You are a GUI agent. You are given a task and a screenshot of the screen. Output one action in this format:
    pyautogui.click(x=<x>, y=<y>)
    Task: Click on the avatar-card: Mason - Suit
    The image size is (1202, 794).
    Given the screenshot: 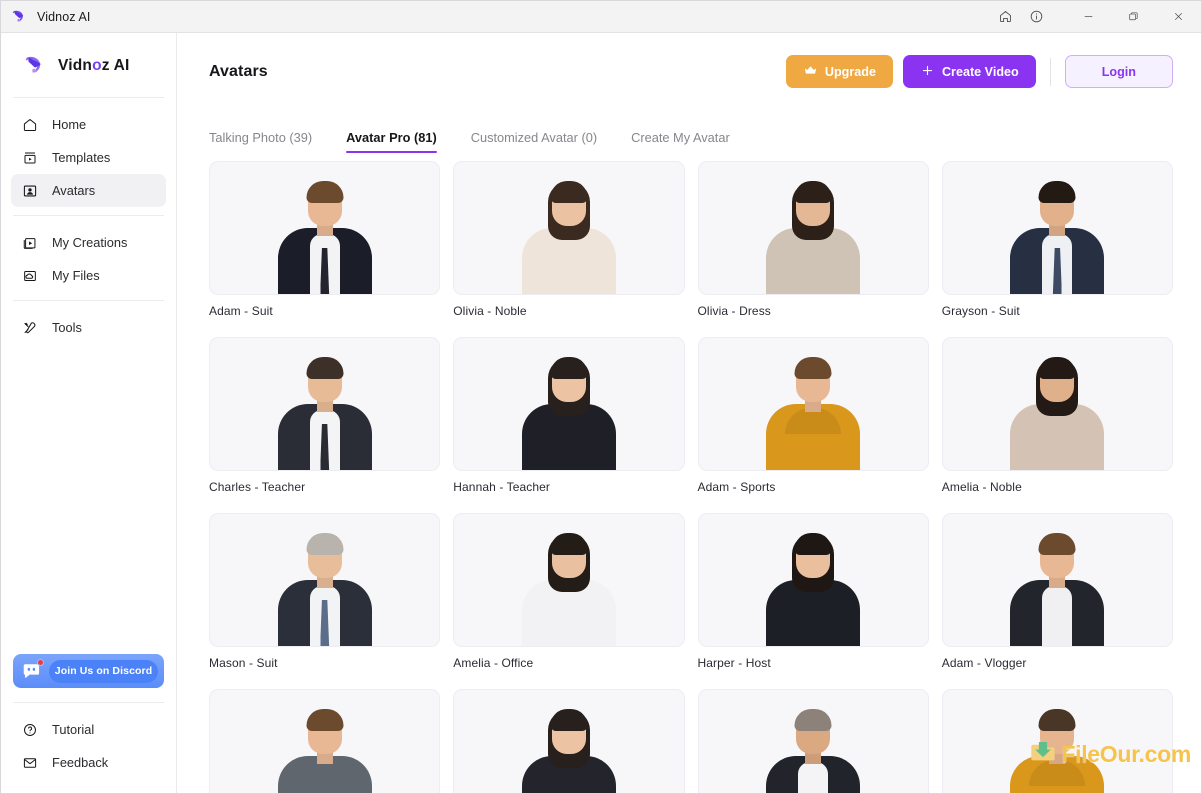 What is the action you would take?
    pyautogui.click(x=325, y=601)
    